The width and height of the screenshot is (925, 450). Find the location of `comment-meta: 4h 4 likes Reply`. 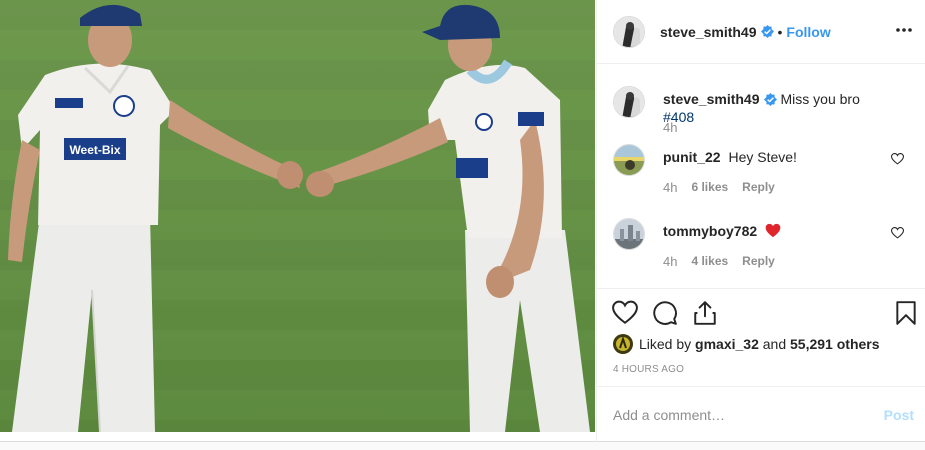

comment-meta: 4h 4 likes Reply is located at coordinates (719, 261).